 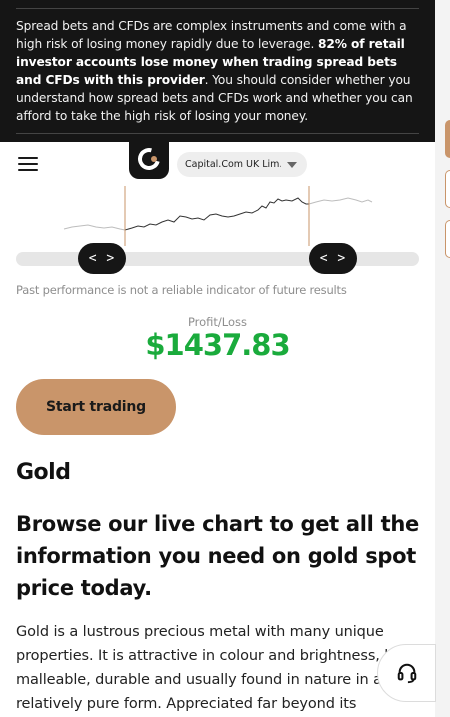 What do you see at coordinates (442, 358) in the screenshot?
I see `right-gutter` at bounding box center [442, 358].